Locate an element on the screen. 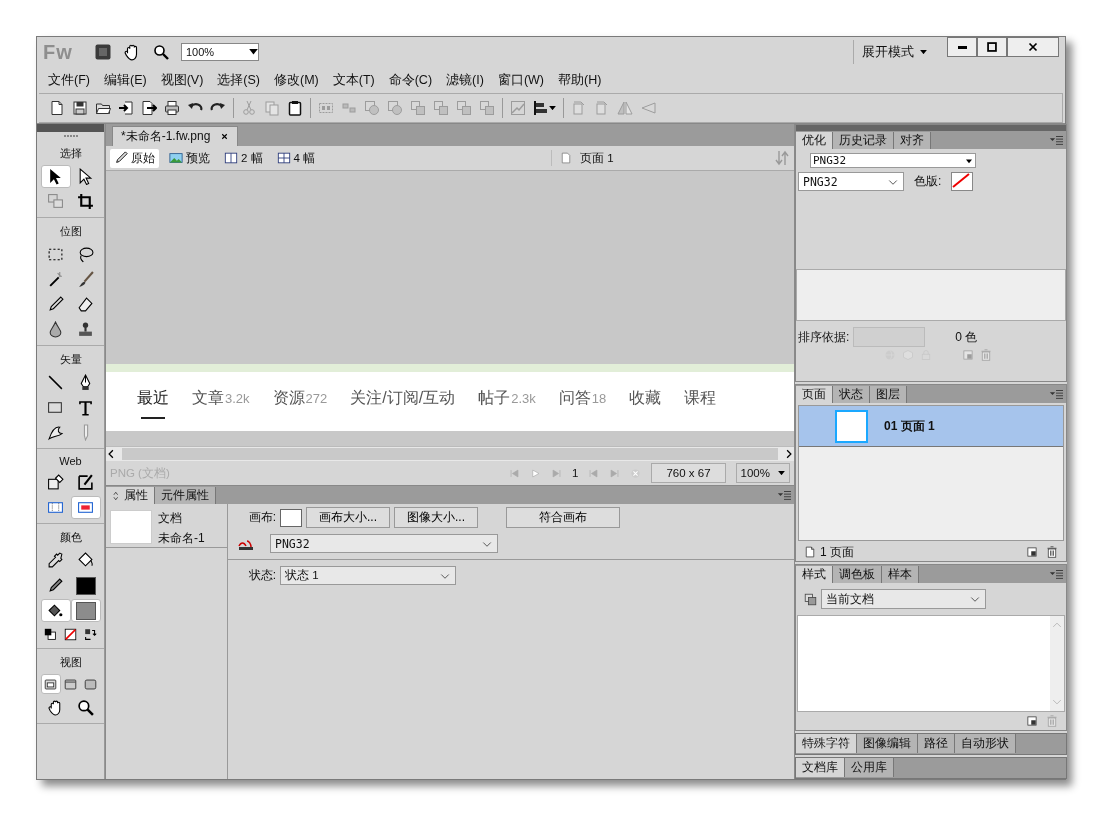  tool-group-heading: 选择 is located at coordinates (70, 153).